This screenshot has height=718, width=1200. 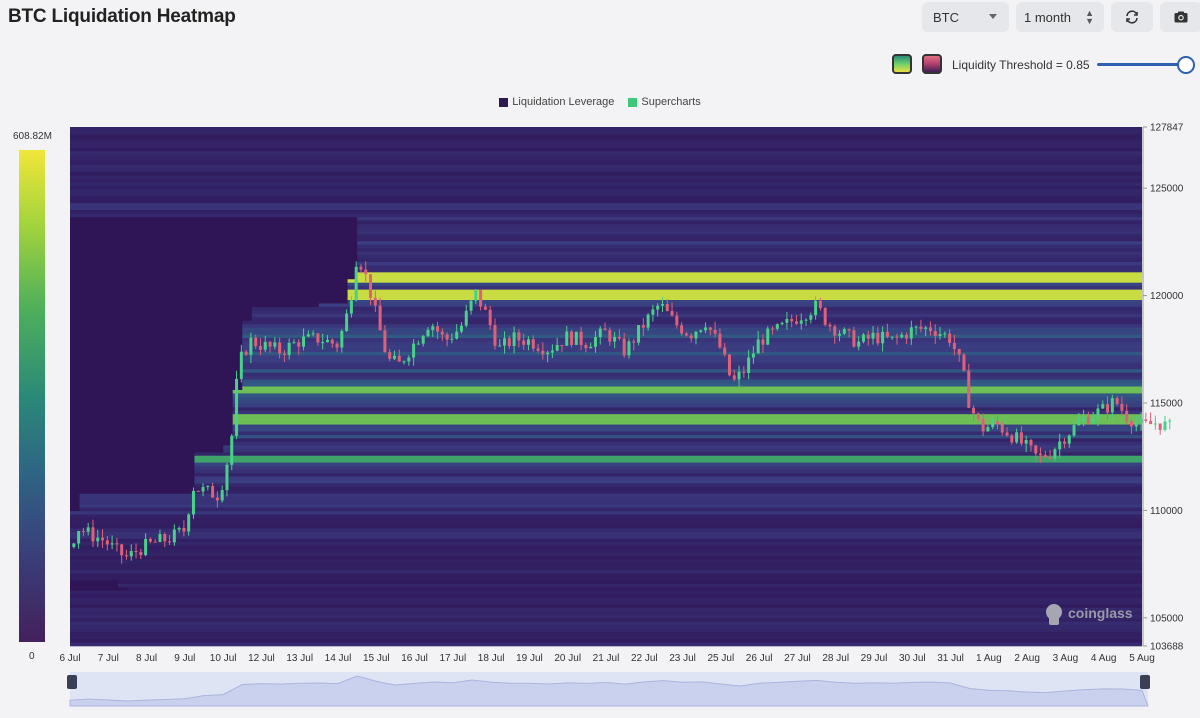 What do you see at coordinates (1167, 128) in the screenshot?
I see `y-tick-label: 127847` at bounding box center [1167, 128].